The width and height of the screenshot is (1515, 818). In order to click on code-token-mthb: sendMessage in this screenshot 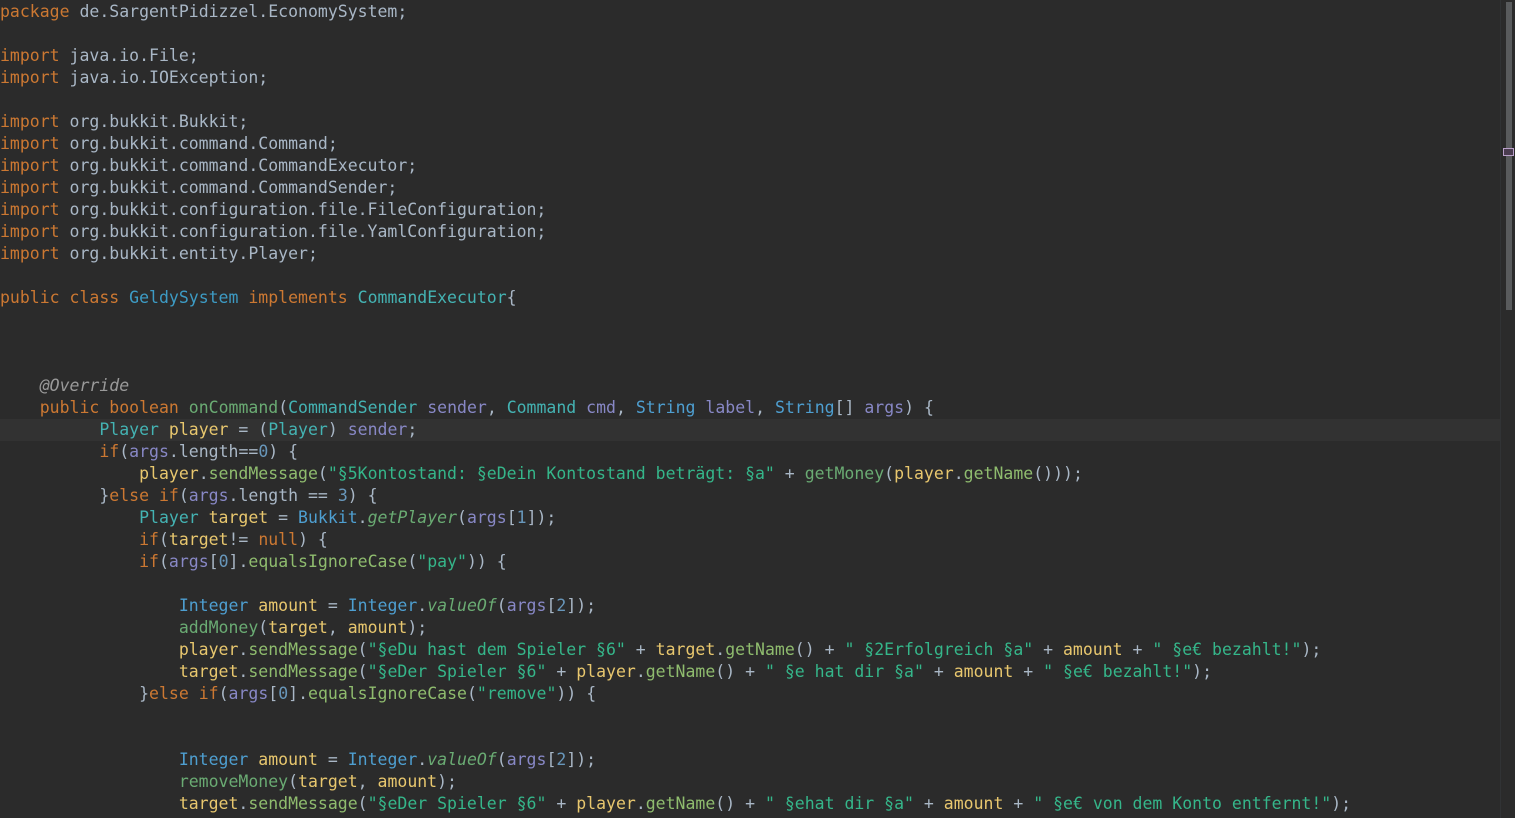, I will do `click(303, 803)`.